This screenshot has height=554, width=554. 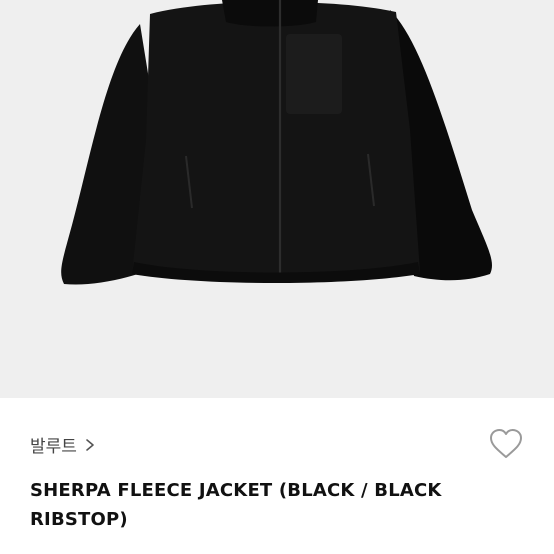 I want to click on heart-outline-icon, so click(x=506, y=444).